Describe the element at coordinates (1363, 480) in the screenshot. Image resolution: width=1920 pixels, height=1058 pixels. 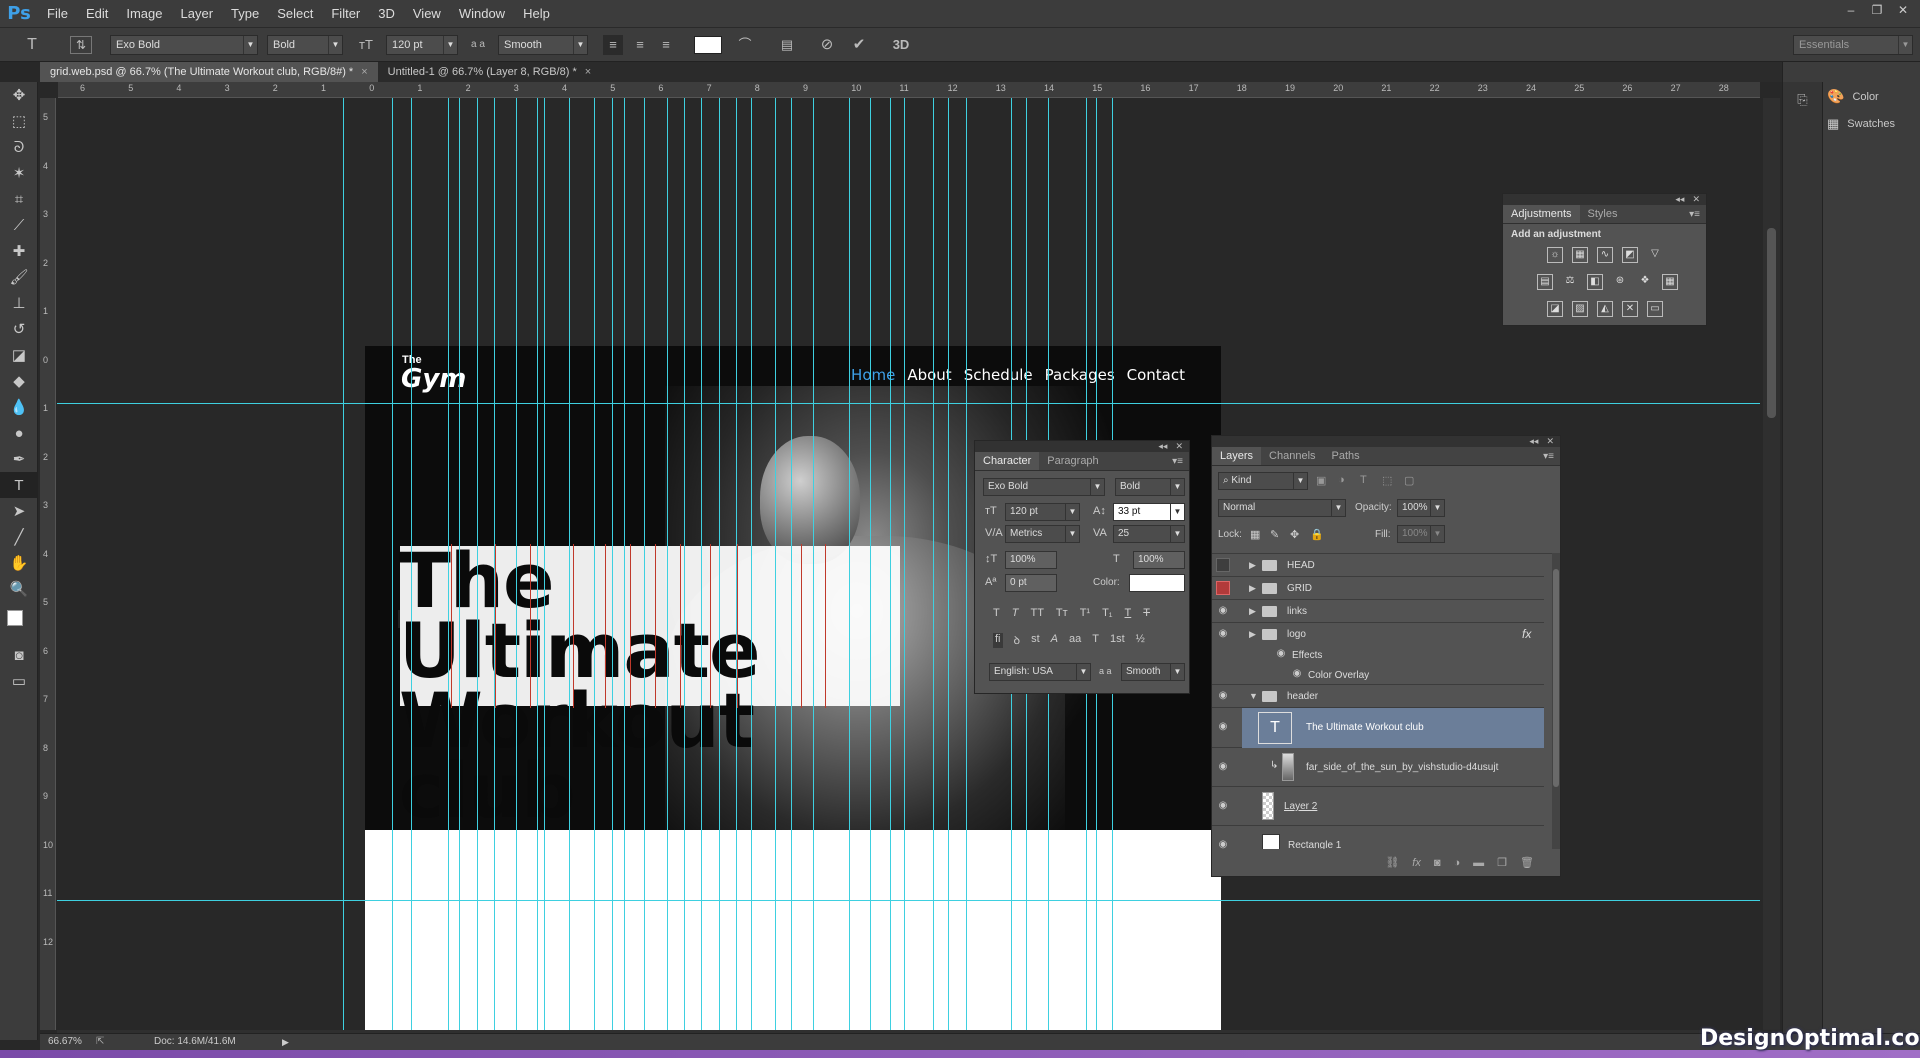
I see `filter-type-icon: T` at that location.